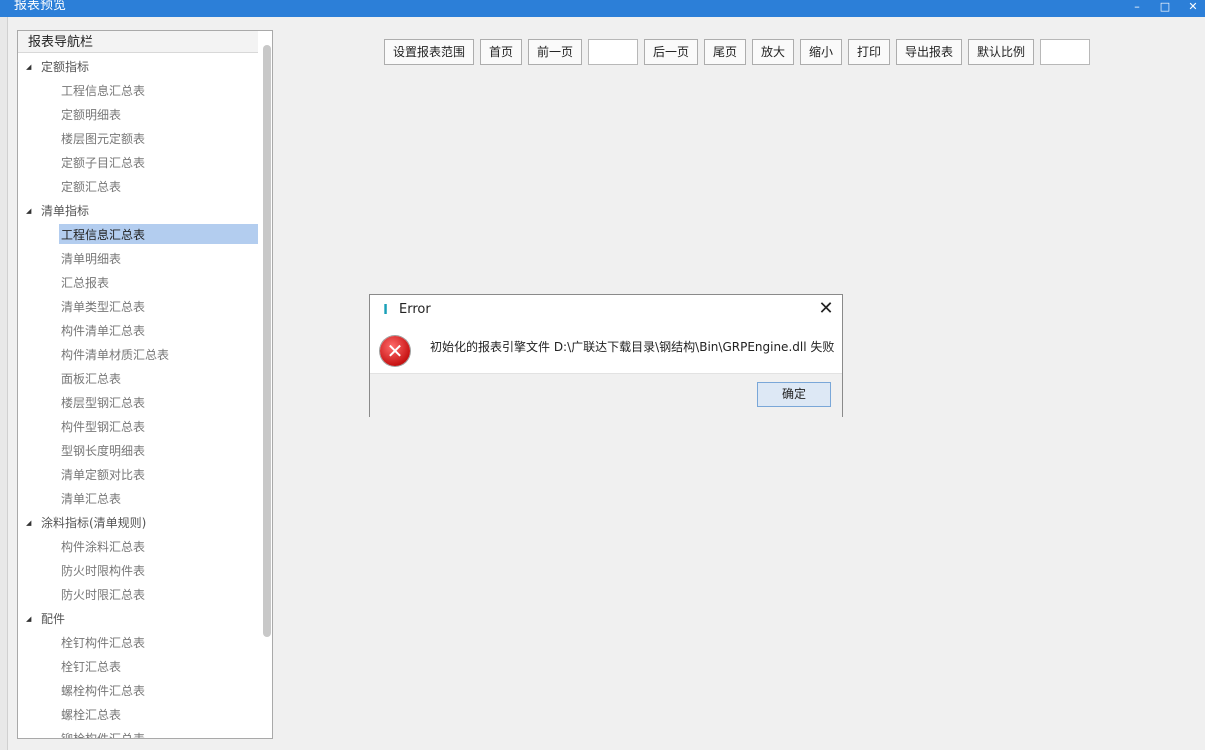 This screenshot has width=1205, height=750. What do you see at coordinates (85, 283) in the screenshot?
I see `tree-item-label: 汇总报表` at bounding box center [85, 283].